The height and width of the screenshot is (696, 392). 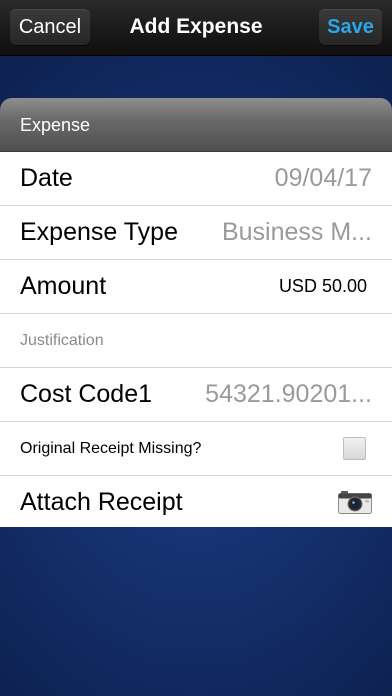 I want to click on attach-receipt-row: Attach Receipt, so click(x=196, y=503).